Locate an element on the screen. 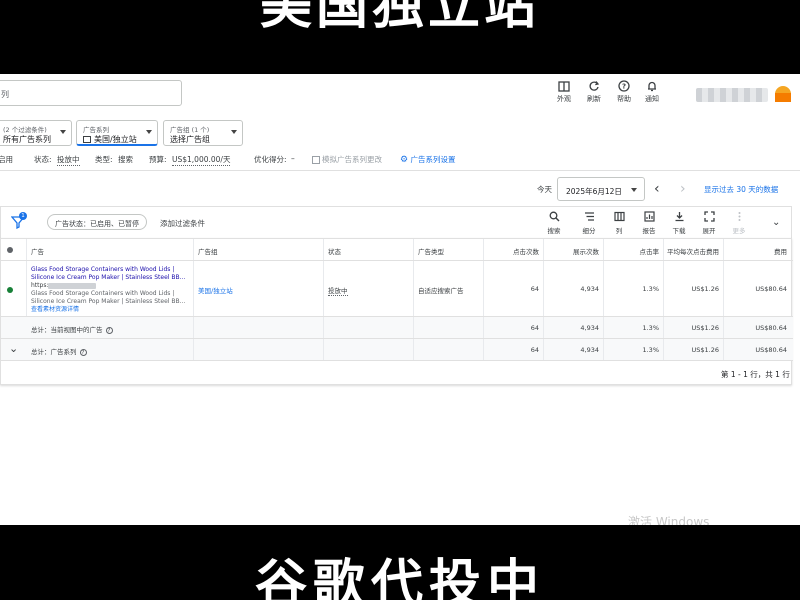  search-input: 列 is located at coordinates (91, 93).